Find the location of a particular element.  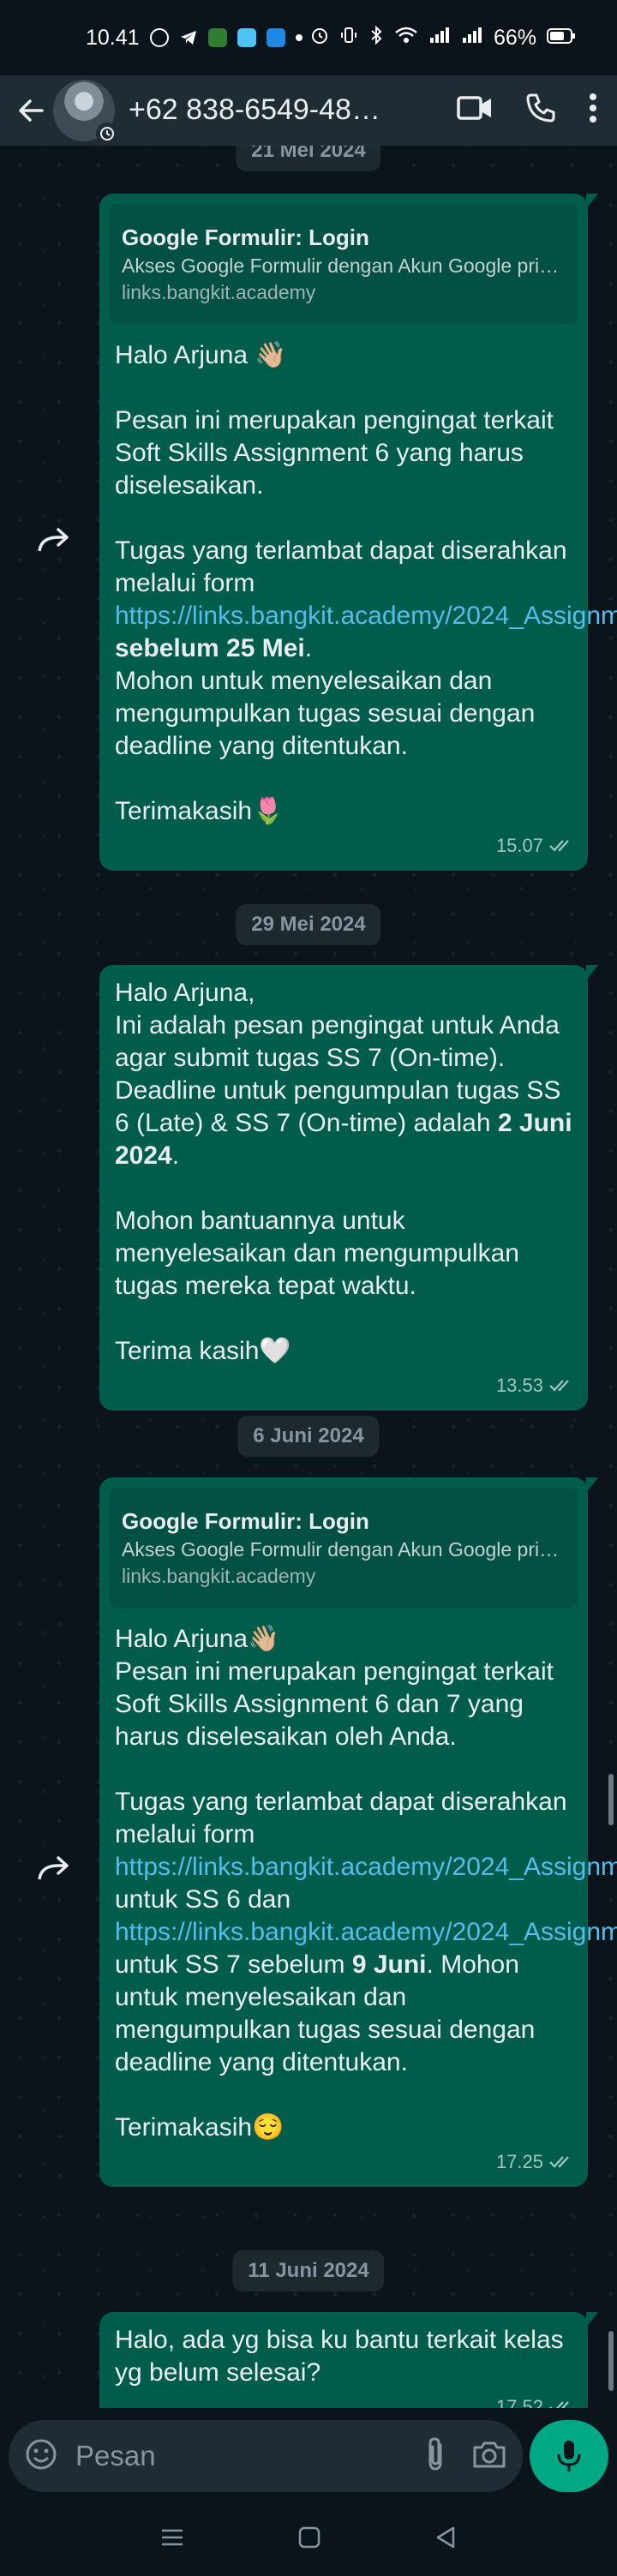

paperclip-icon is located at coordinates (435, 2453).